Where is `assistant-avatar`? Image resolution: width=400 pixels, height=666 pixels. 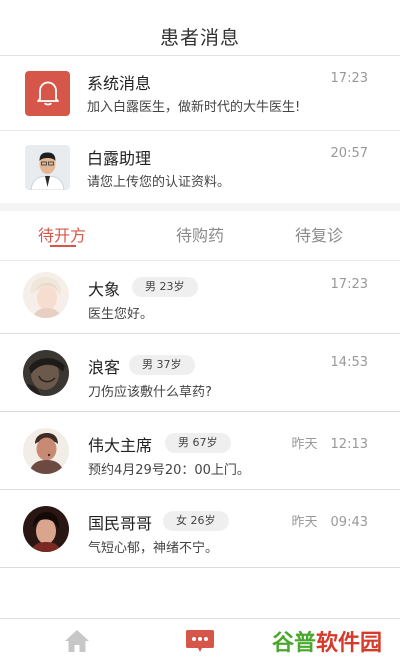 assistant-avatar is located at coordinates (47, 167).